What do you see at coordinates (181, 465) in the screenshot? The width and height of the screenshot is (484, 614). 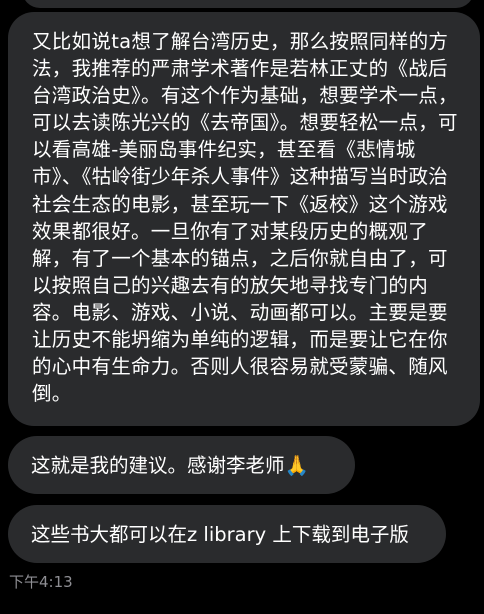 I see `message-bubble-thanks: 这就是我的建议。感谢李老师🙏` at bounding box center [181, 465].